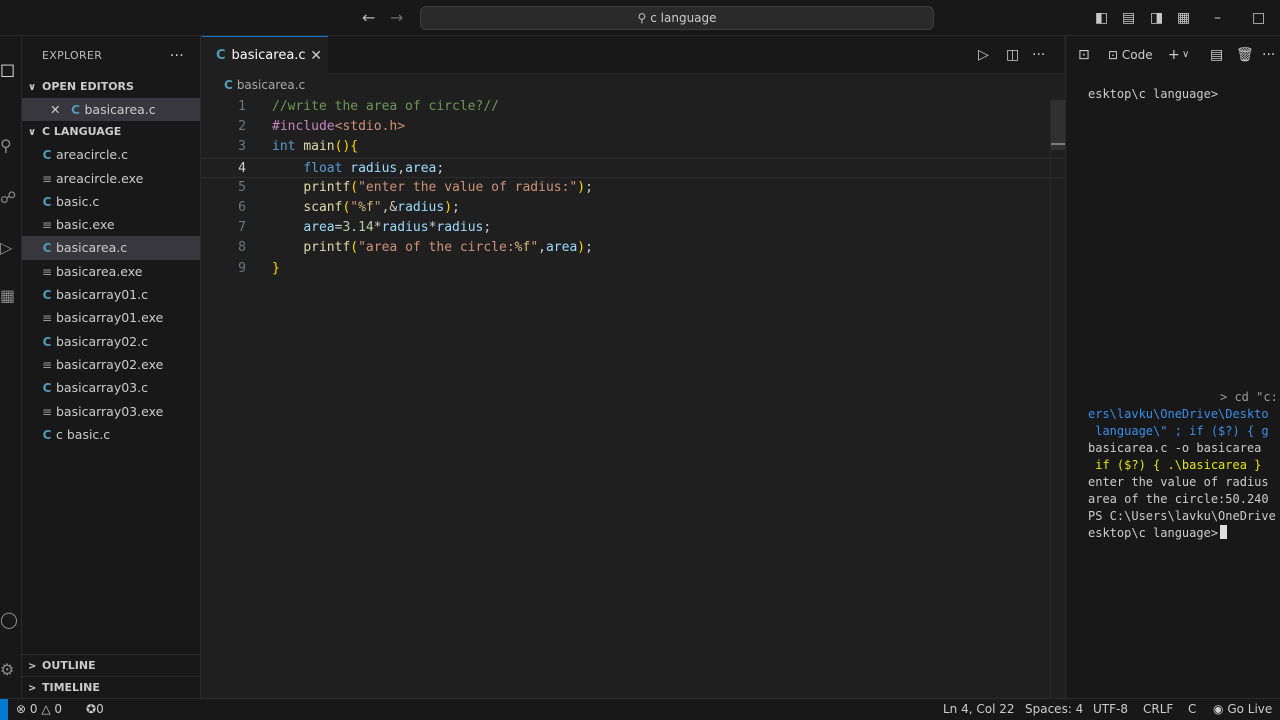  What do you see at coordinates (111, 687) in the screenshot?
I see `timeline-section: > TIMELINE` at bounding box center [111, 687].